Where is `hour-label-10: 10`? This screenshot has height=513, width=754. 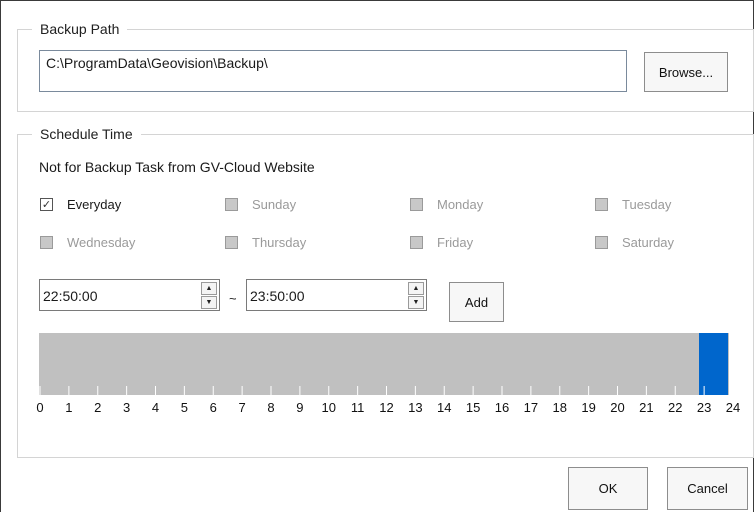
hour-label-10: 10 is located at coordinates (328, 407).